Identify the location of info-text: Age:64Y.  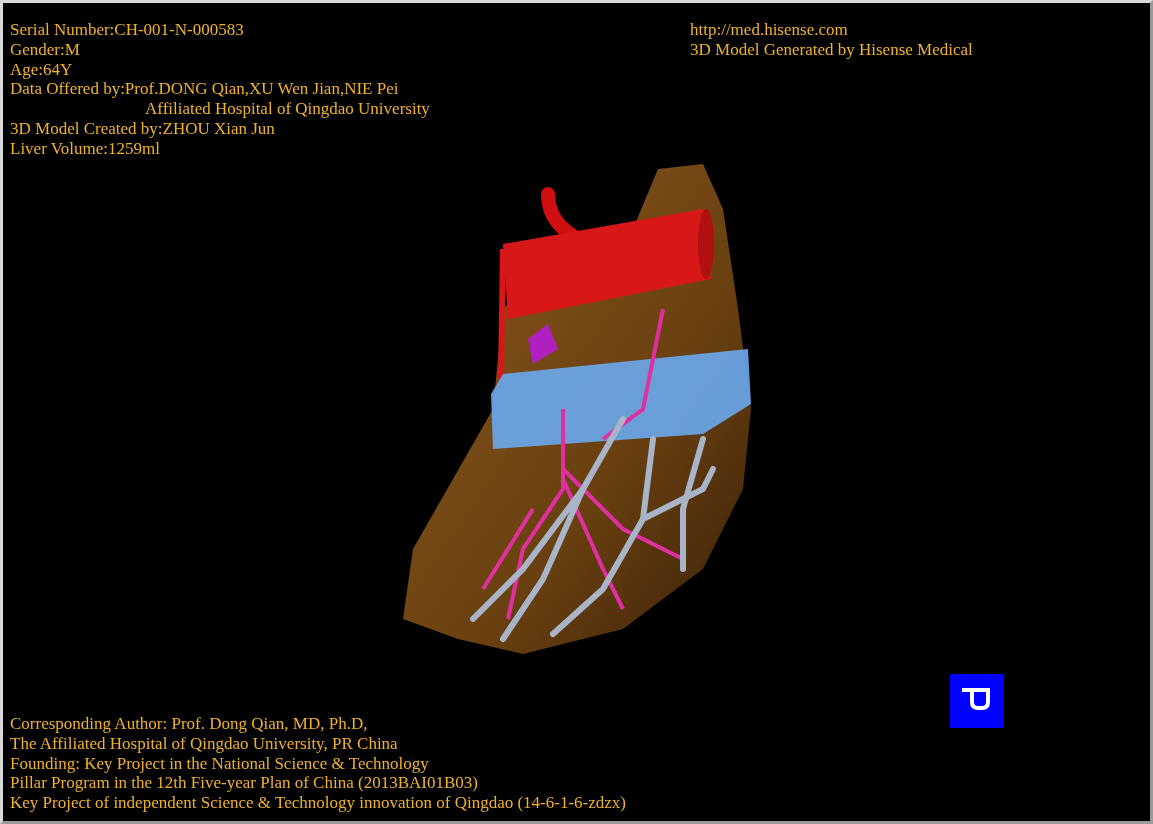
(42, 69).